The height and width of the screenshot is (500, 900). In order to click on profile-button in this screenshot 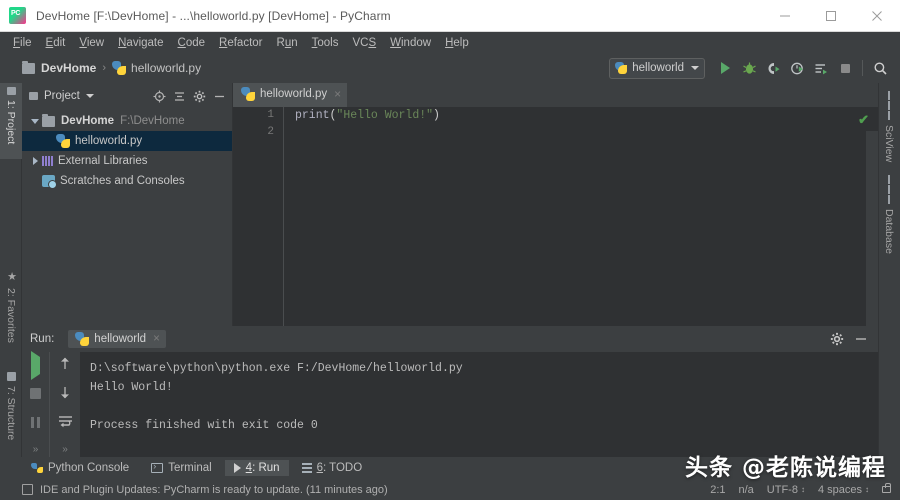, I will do `click(797, 68)`.